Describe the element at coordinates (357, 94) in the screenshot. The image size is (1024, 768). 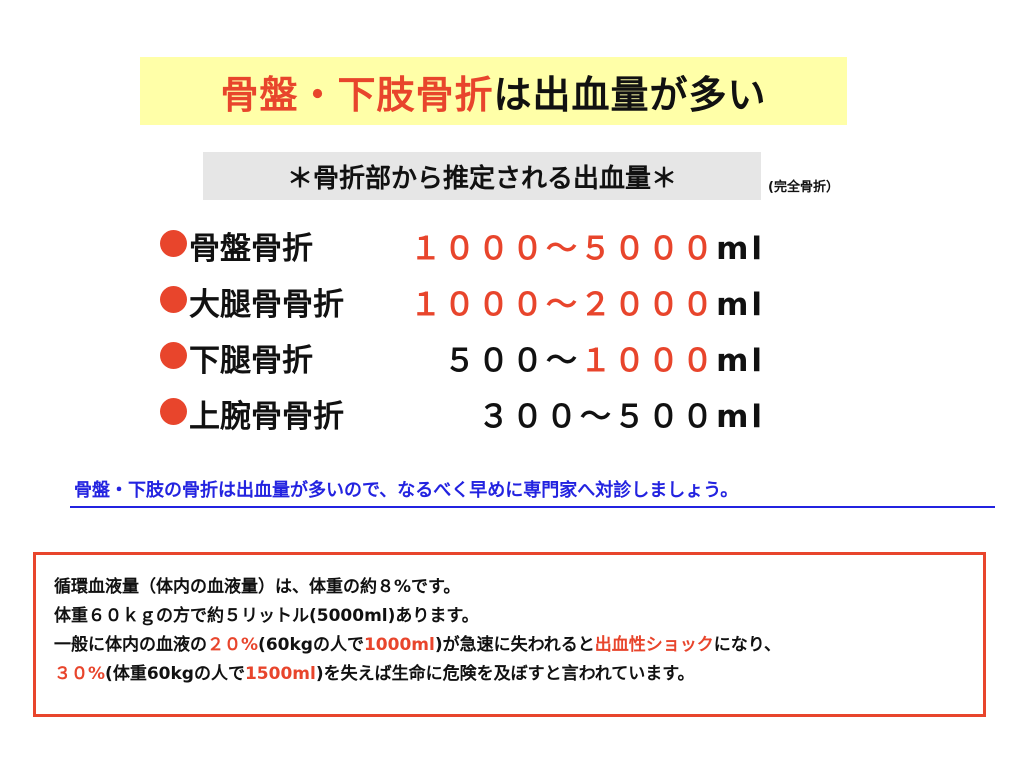
I see `title-red-part: 骨盤・下肢骨折` at that location.